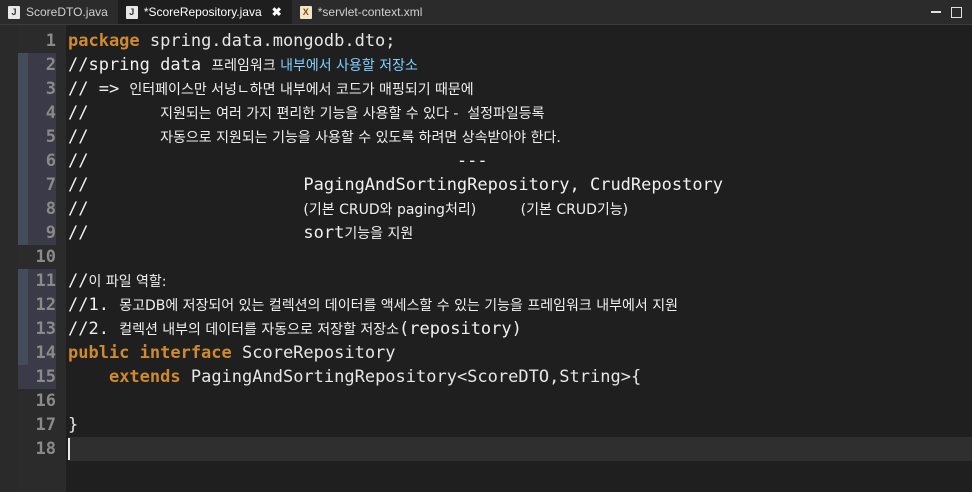 The width and height of the screenshot is (972, 492). I want to click on code-token: (repository), so click(460, 329).